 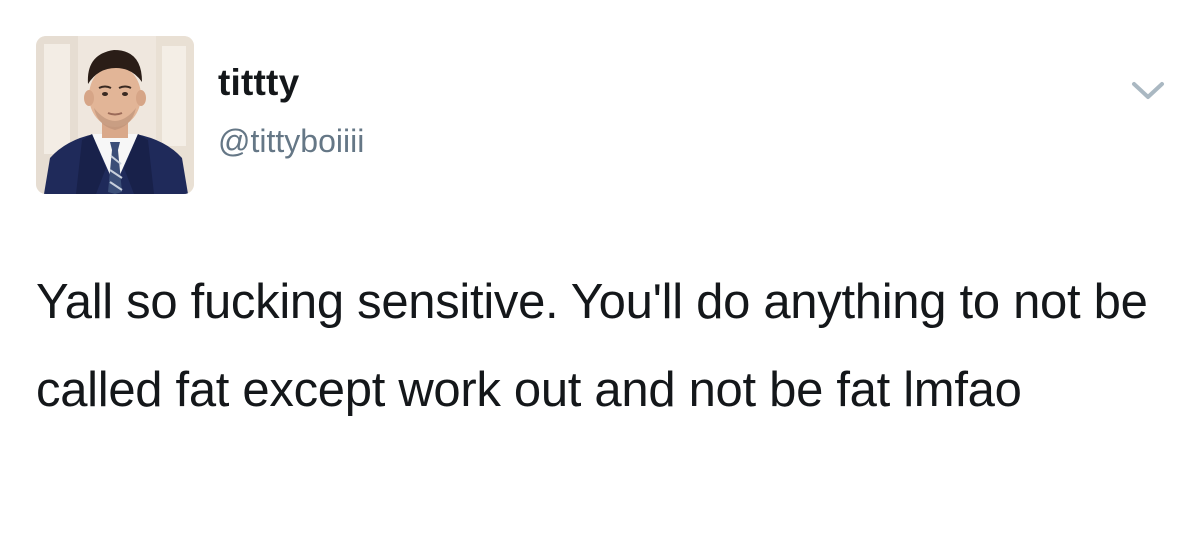 I want to click on display-name: tittty, so click(x=258, y=82).